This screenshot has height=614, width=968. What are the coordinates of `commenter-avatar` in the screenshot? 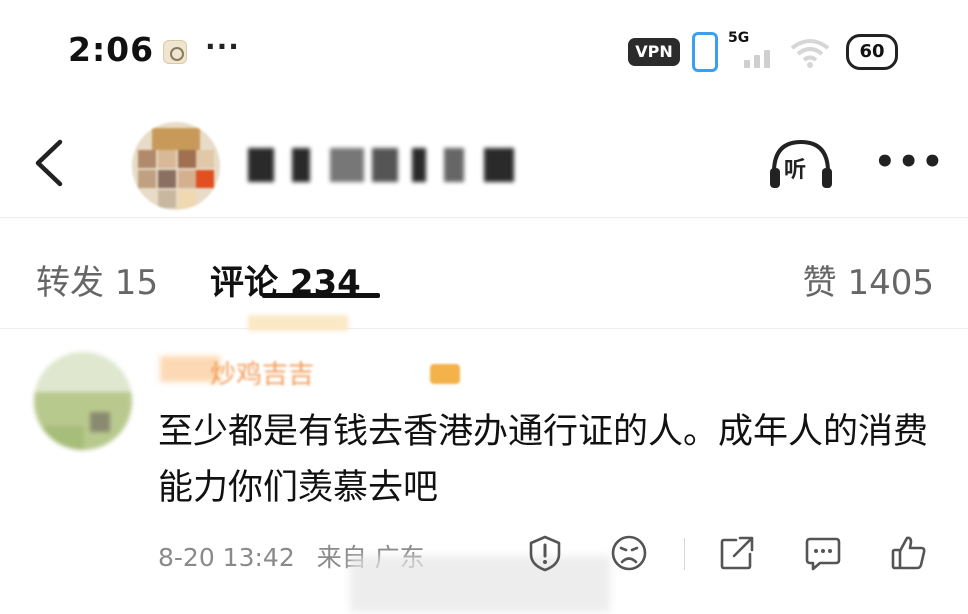 It's located at (83, 401).